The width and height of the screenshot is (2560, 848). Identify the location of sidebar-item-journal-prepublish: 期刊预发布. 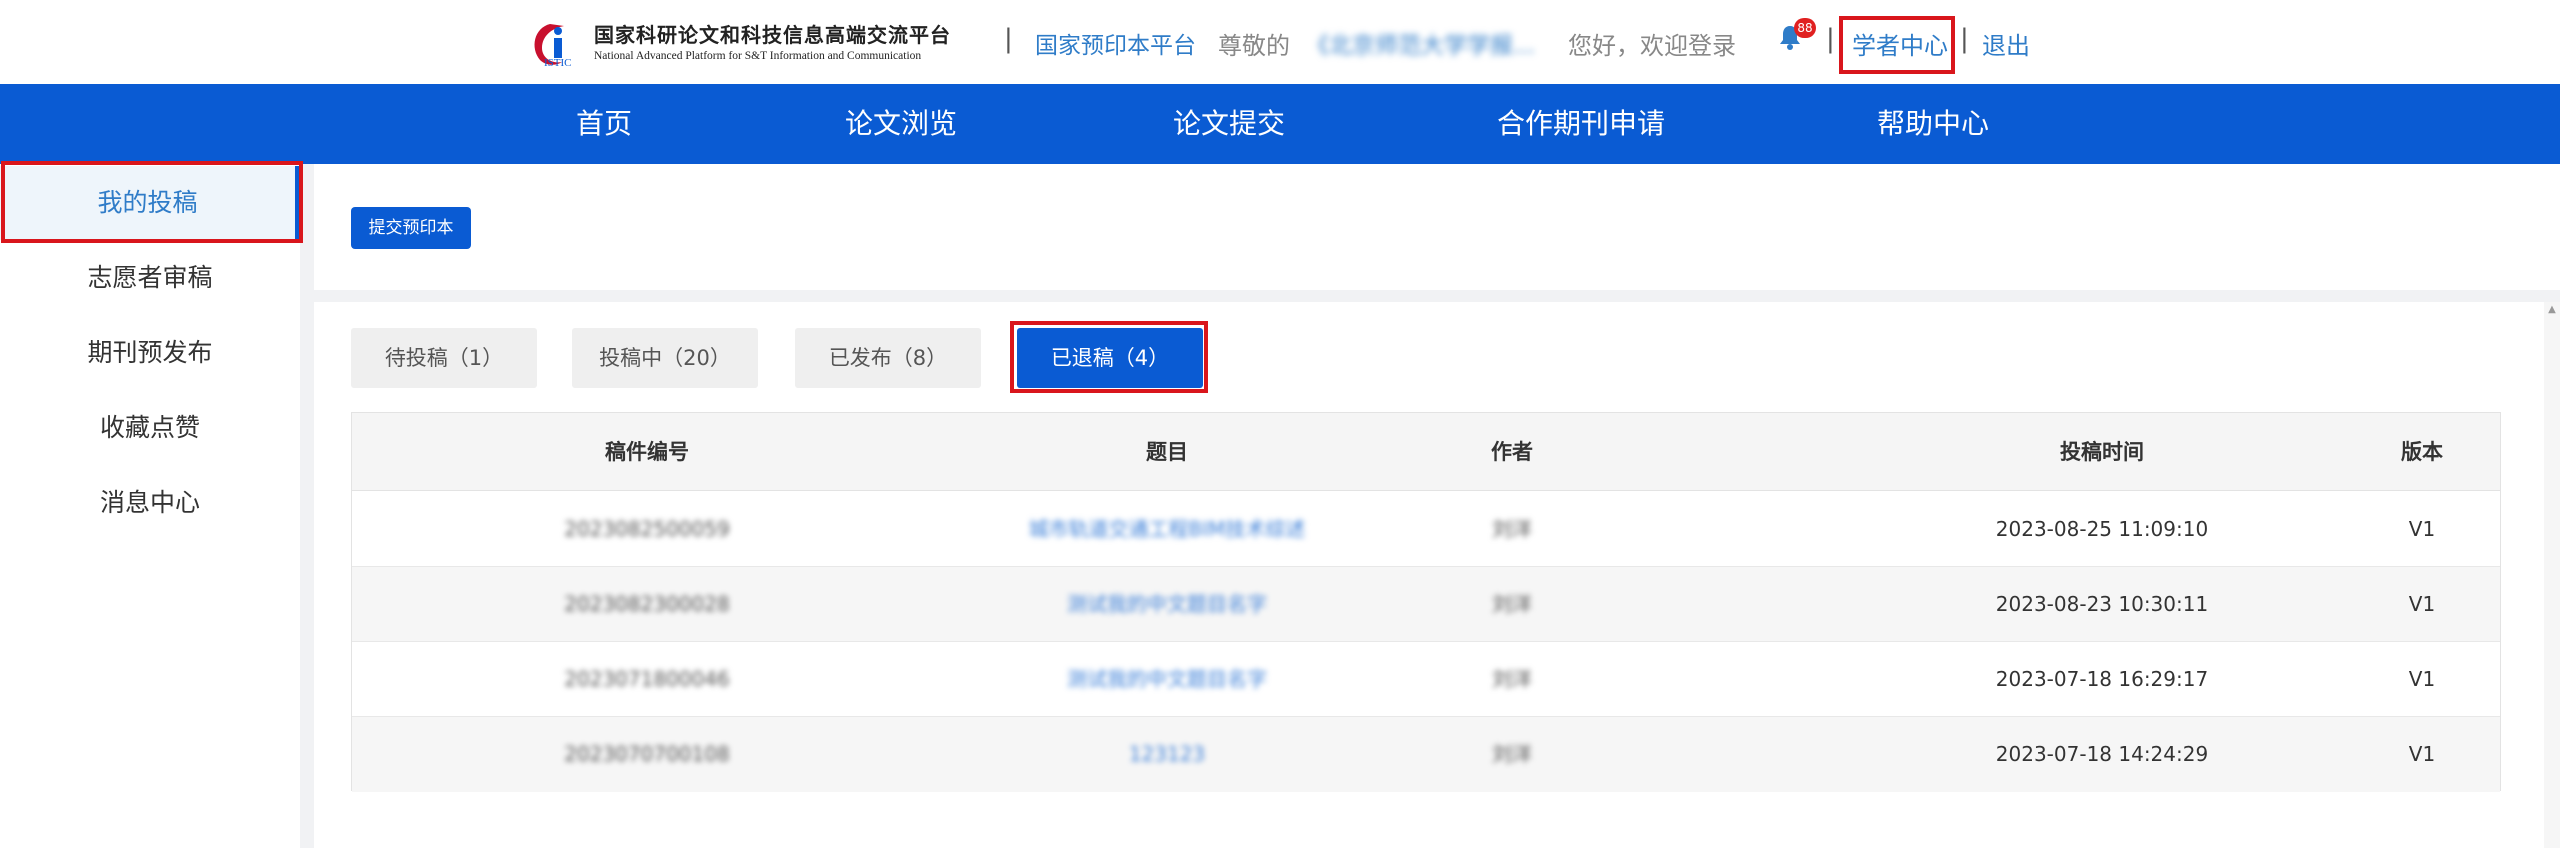
(150, 353).